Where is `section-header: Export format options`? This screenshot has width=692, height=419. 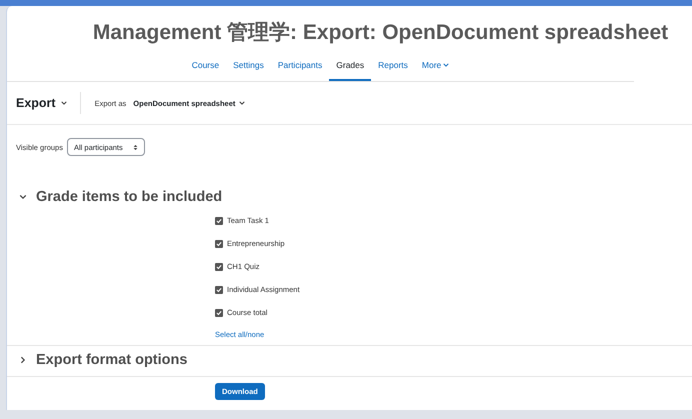
section-header: Export format options is located at coordinates (103, 360).